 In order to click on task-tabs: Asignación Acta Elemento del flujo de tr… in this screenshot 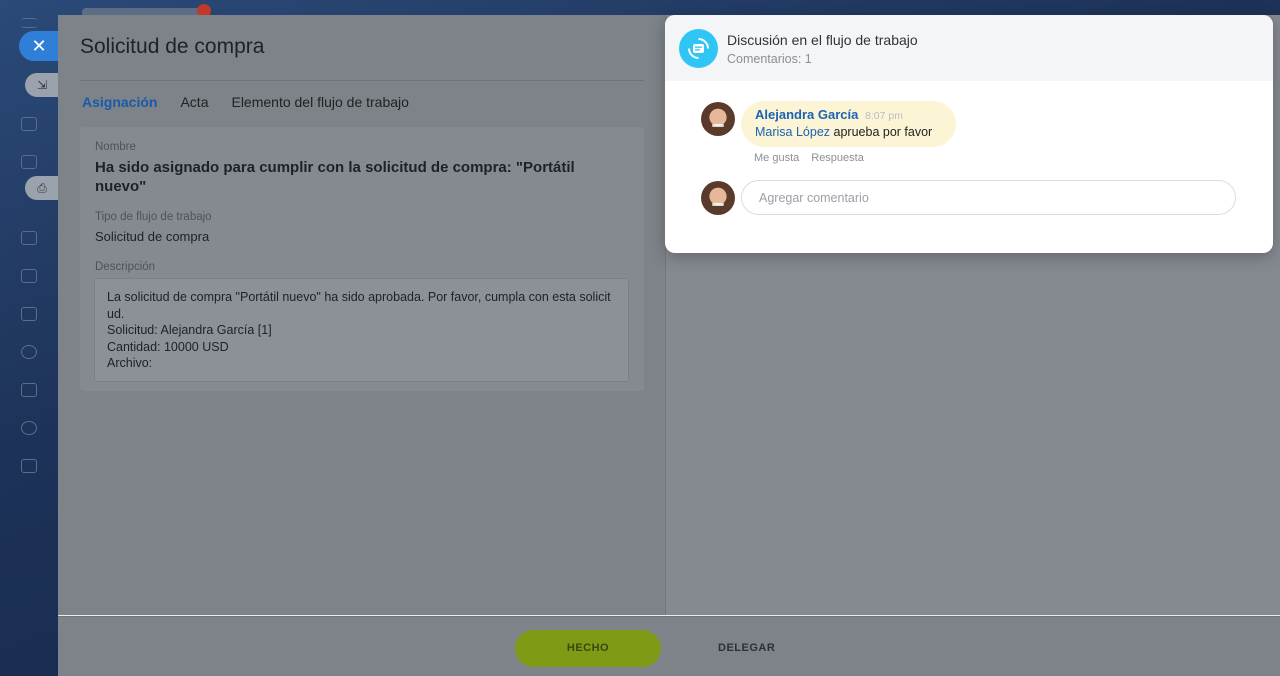, I will do `click(245, 102)`.